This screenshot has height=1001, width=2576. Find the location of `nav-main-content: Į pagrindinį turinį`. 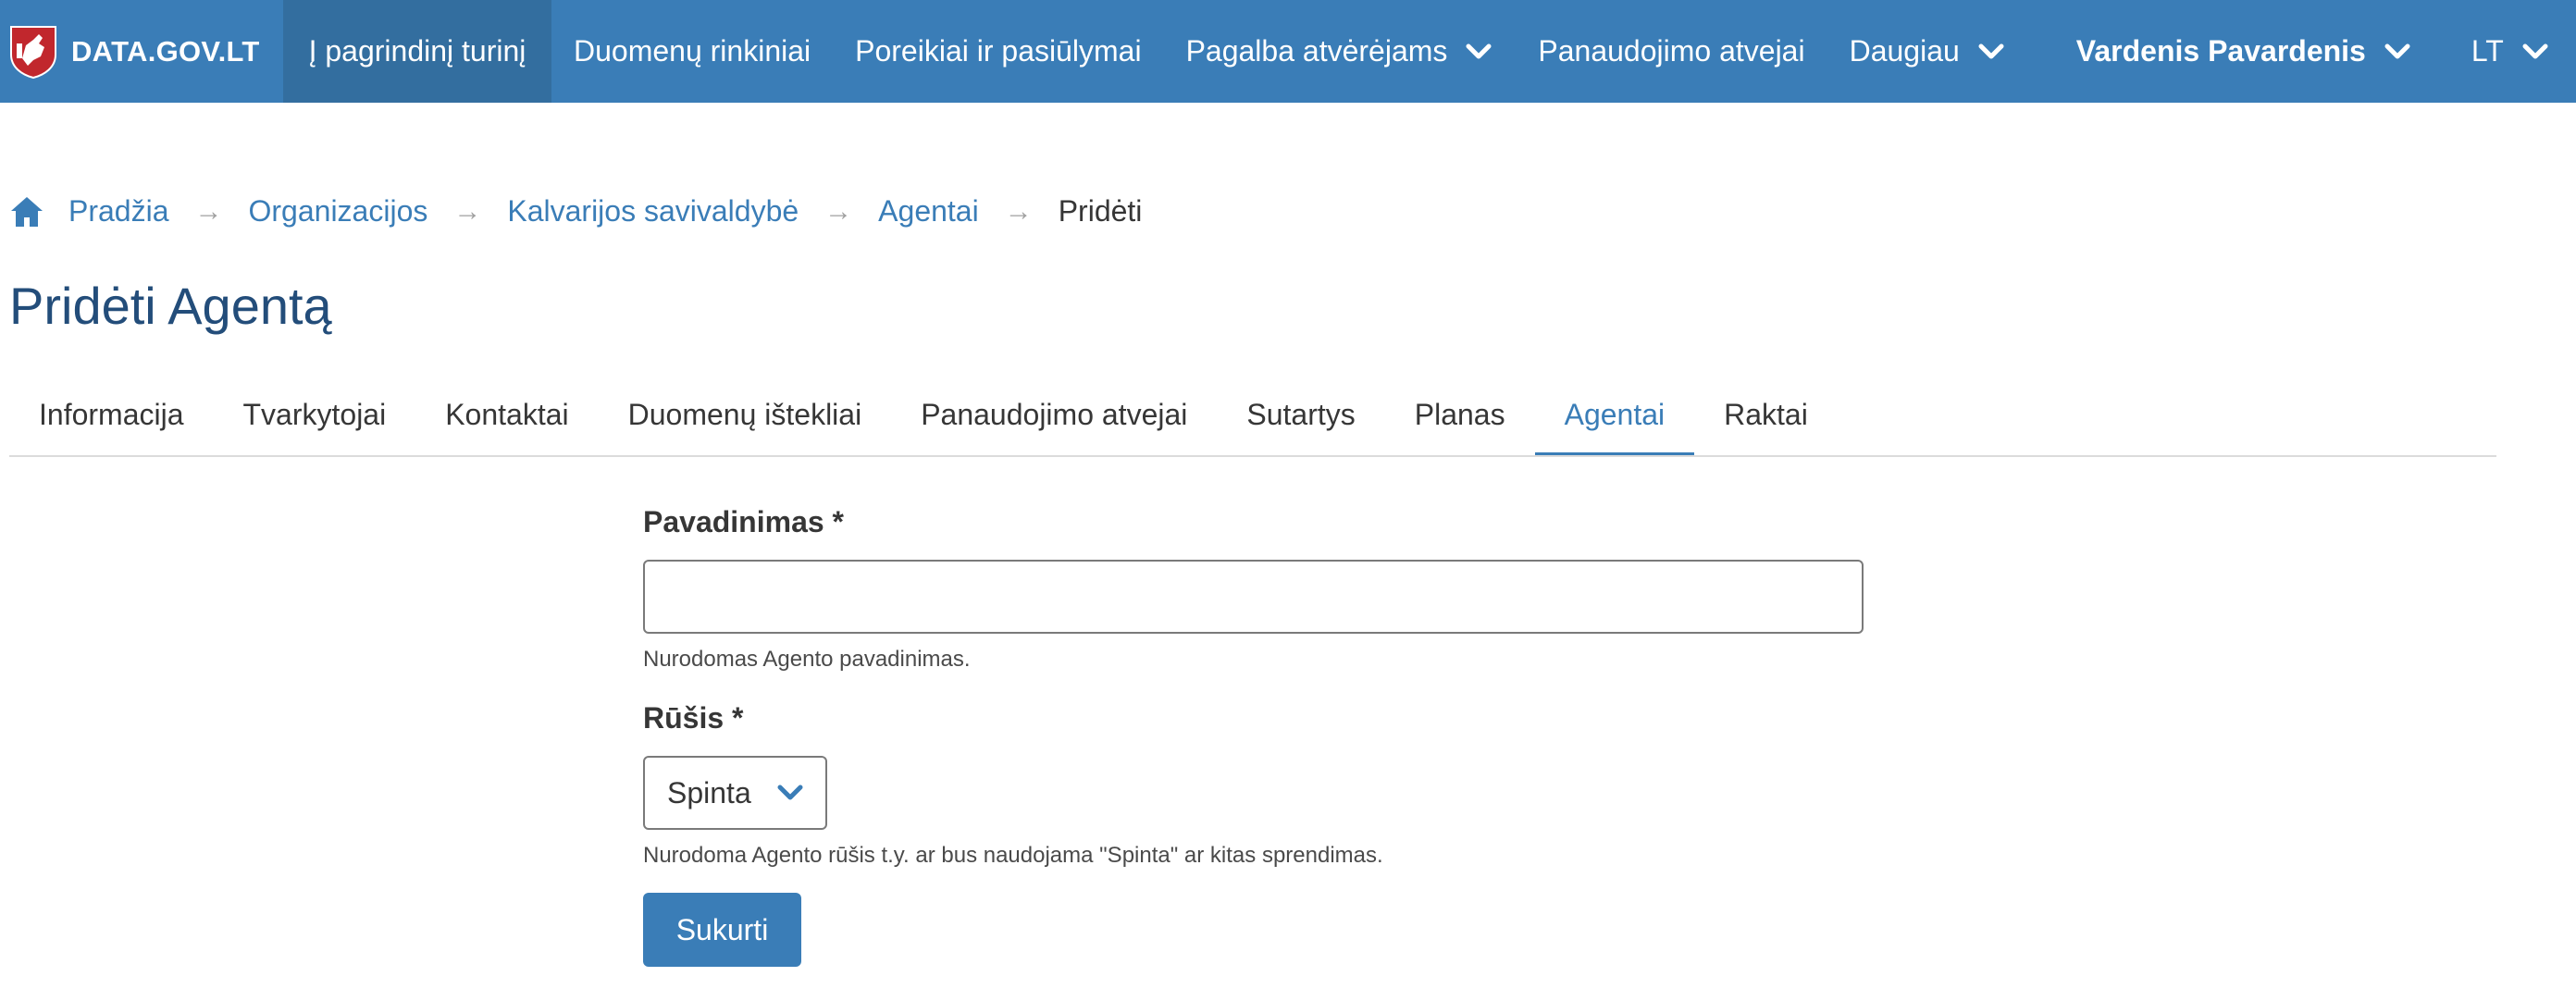

nav-main-content: Į pagrindinį turinį is located at coordinates (417, 52).